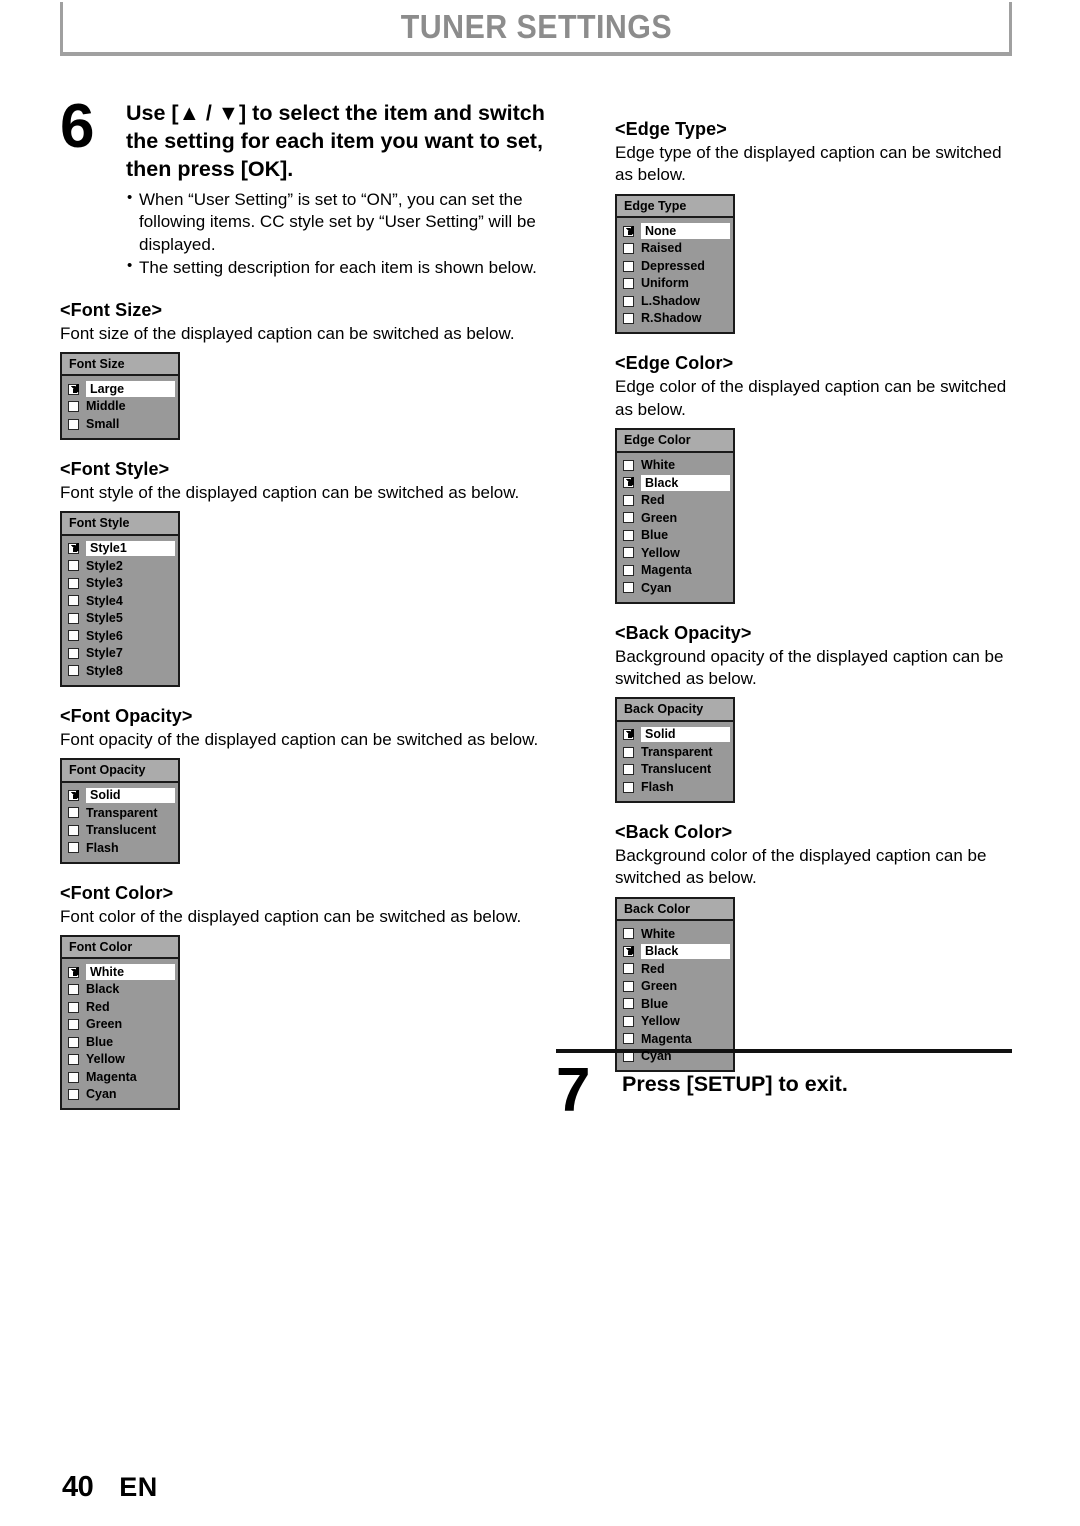 This screenshot has width=1080, height=1526. Describe the element at coordinates (120, 549) in the screenshot. I see `osd-option-style1: Style1` at that location.